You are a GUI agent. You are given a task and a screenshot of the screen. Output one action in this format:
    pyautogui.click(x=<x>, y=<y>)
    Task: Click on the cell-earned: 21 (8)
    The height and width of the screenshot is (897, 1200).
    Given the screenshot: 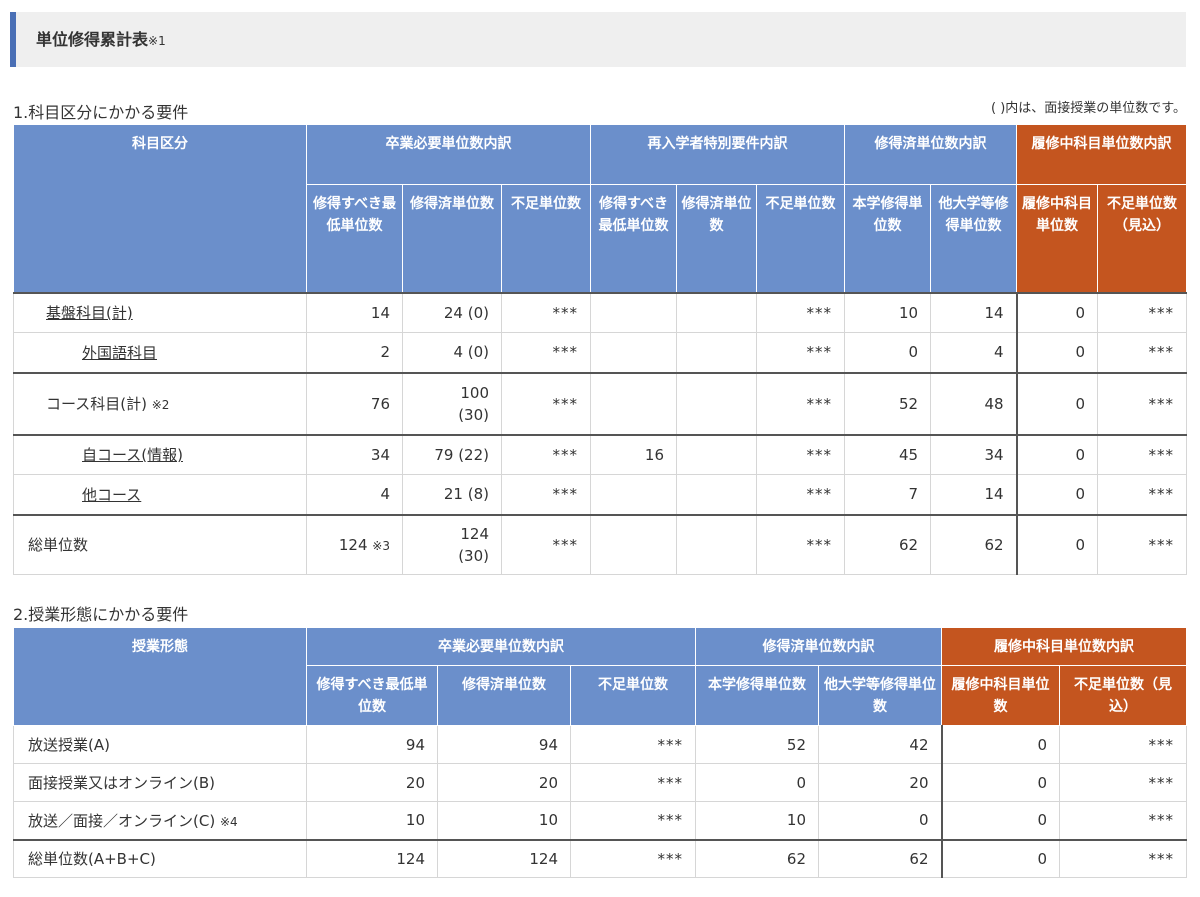 What is the action you would take?
    pyautogui.click(x=452, y=494)
    